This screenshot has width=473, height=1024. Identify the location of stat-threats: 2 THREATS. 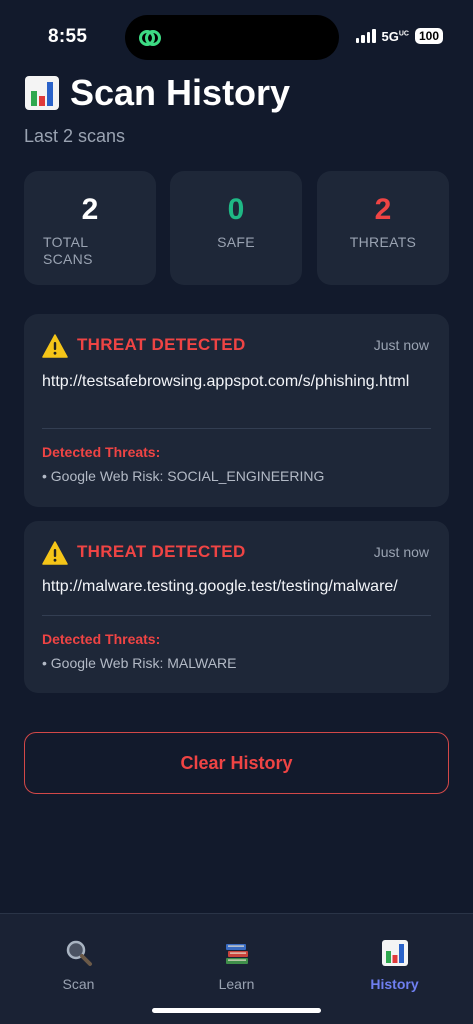
(383, 228).